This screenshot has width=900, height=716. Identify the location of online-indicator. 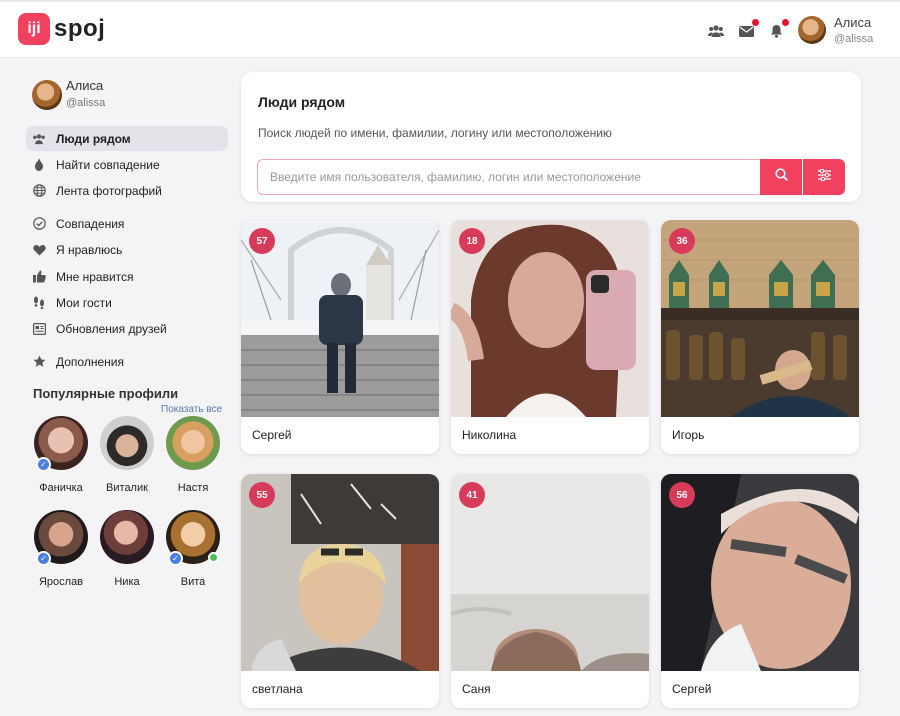
(213, 557).